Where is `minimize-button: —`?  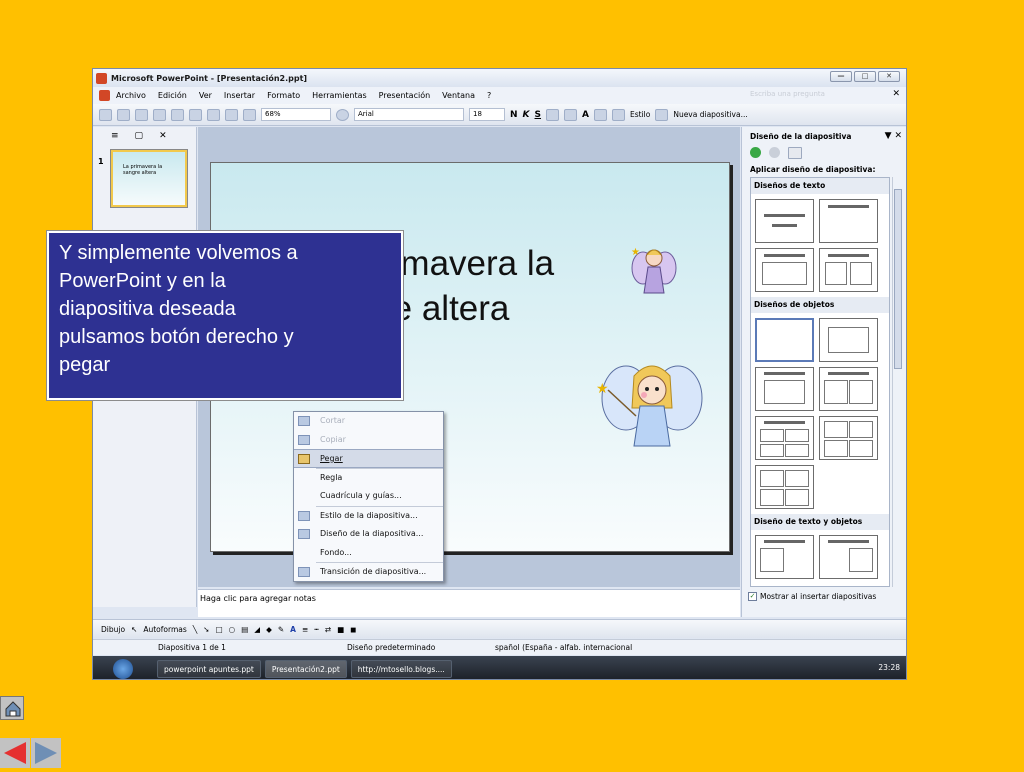 minimize-button: — is located at coordinates (841, 76).